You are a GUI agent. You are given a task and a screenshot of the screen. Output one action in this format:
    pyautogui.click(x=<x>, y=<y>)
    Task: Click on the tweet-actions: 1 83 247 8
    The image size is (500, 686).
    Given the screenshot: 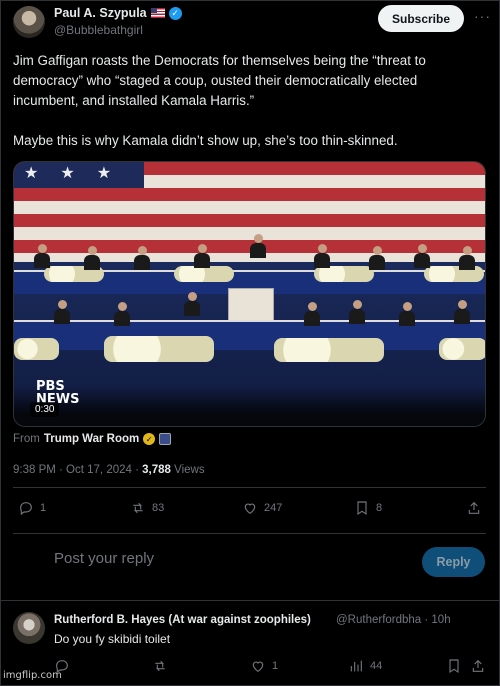 What is the action you would take?
    pyautogui.click(x=250, y=512)
    